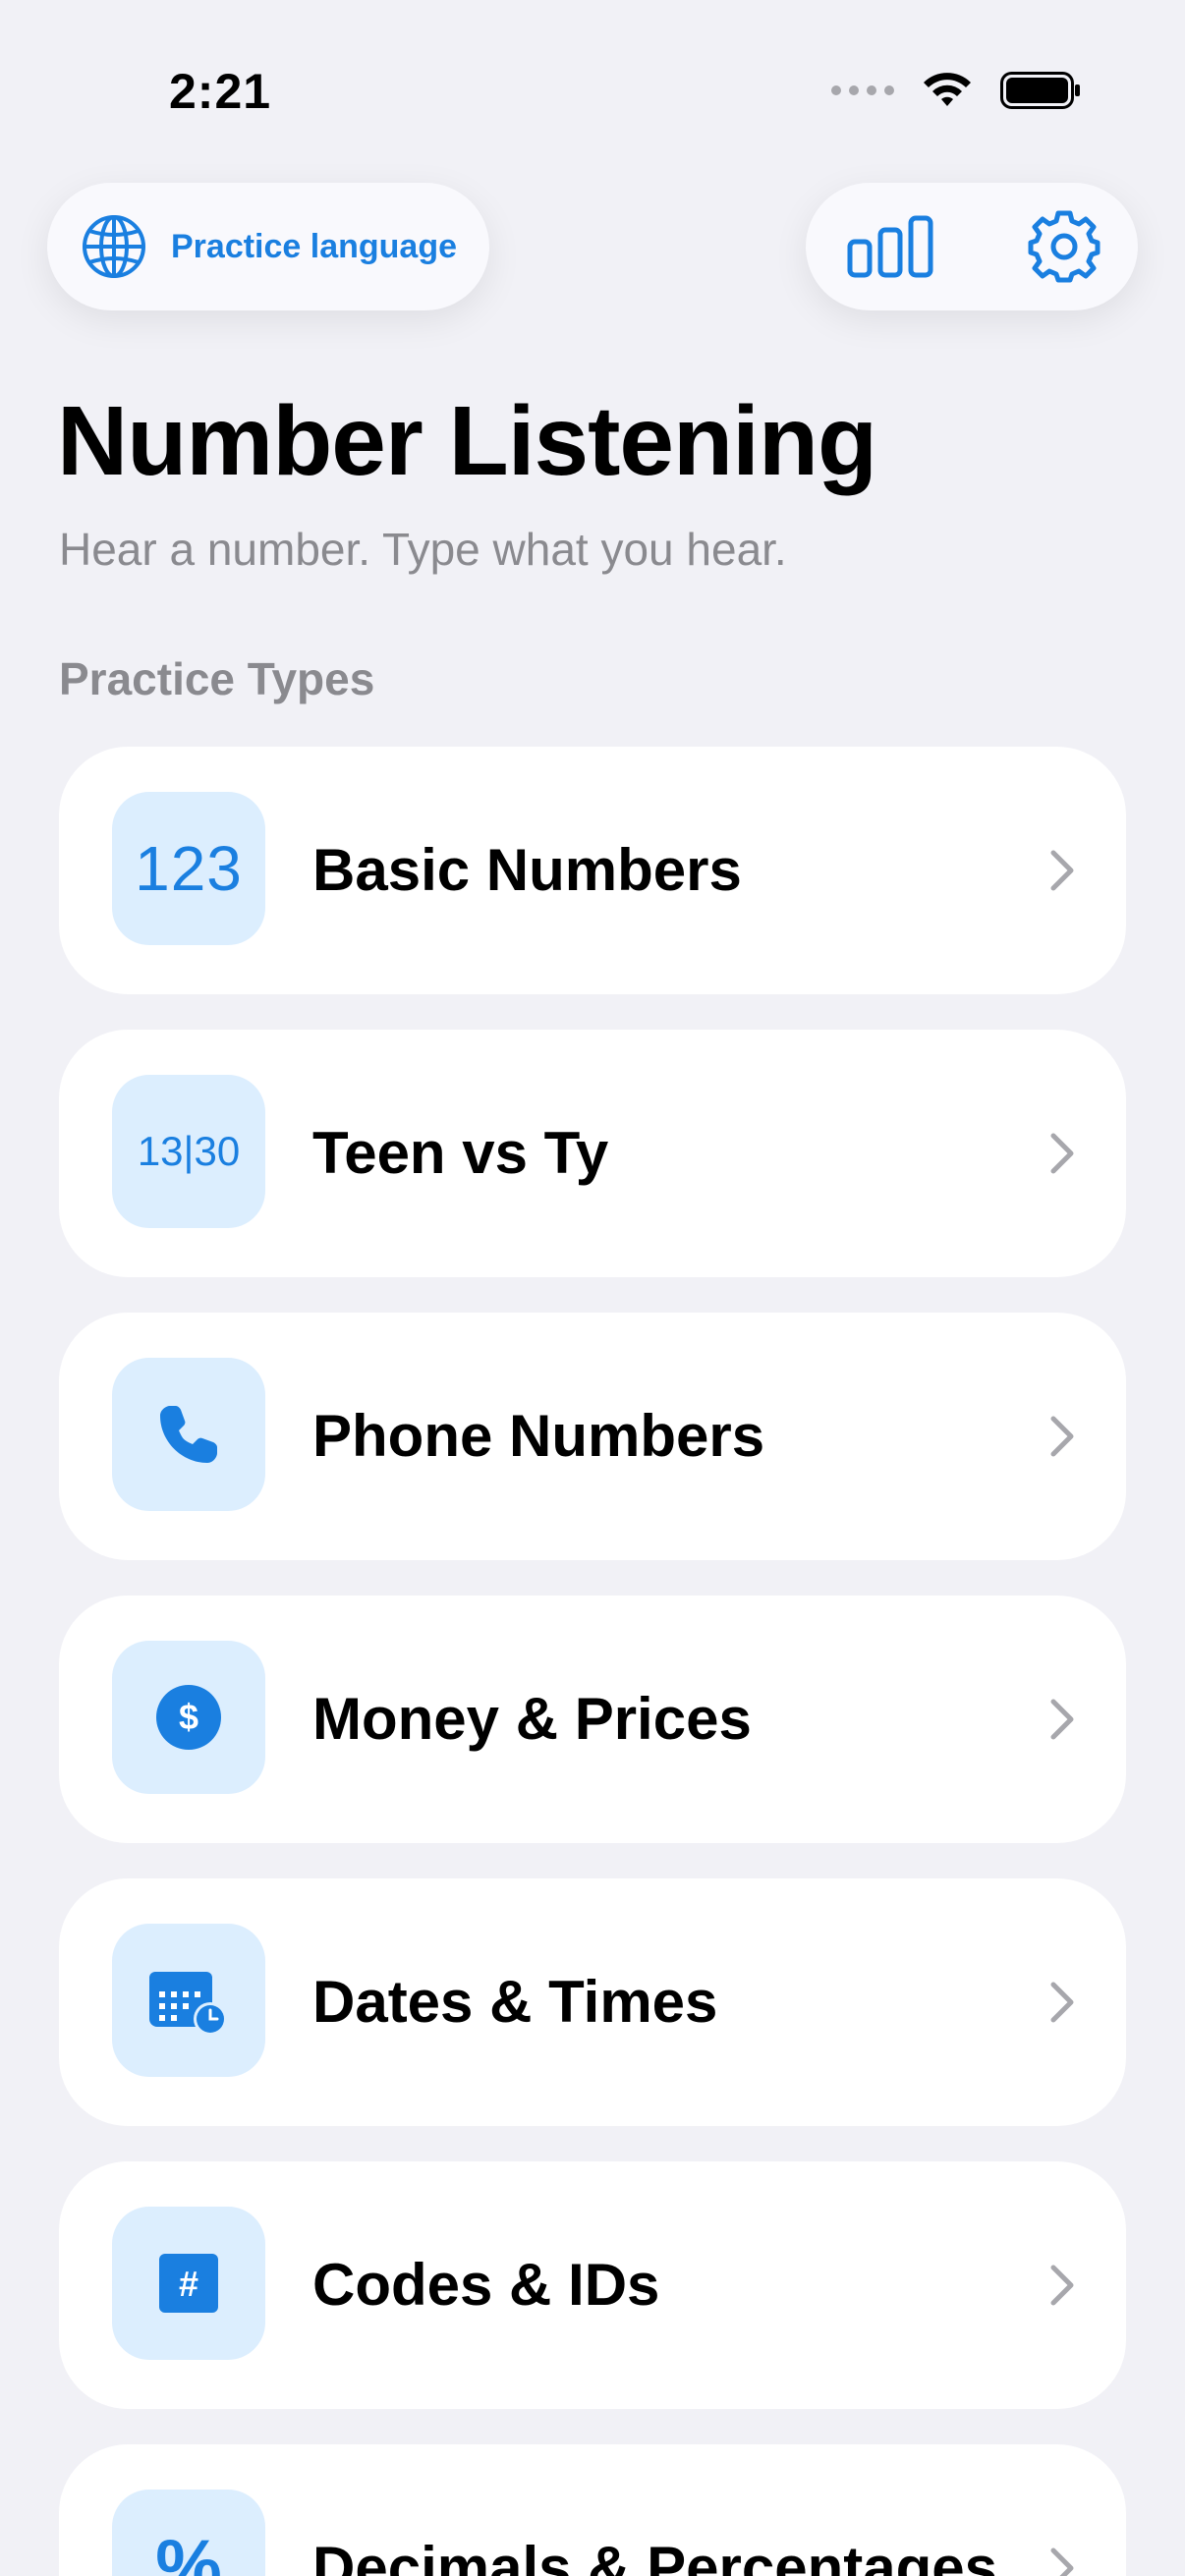 This screenshot has width=1185, height=2576. What do you see at coordinates (890, 246) in the screenshot?
I see `stats-button` at bounding box center [890, 246].